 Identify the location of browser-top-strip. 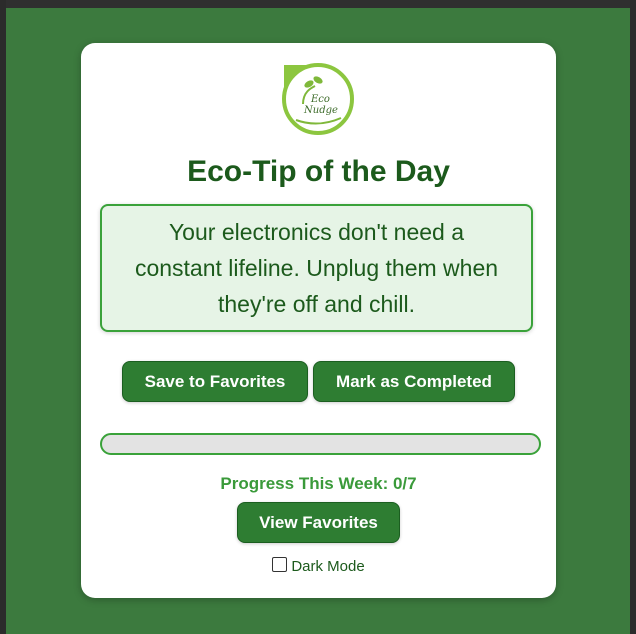
(318, 4).